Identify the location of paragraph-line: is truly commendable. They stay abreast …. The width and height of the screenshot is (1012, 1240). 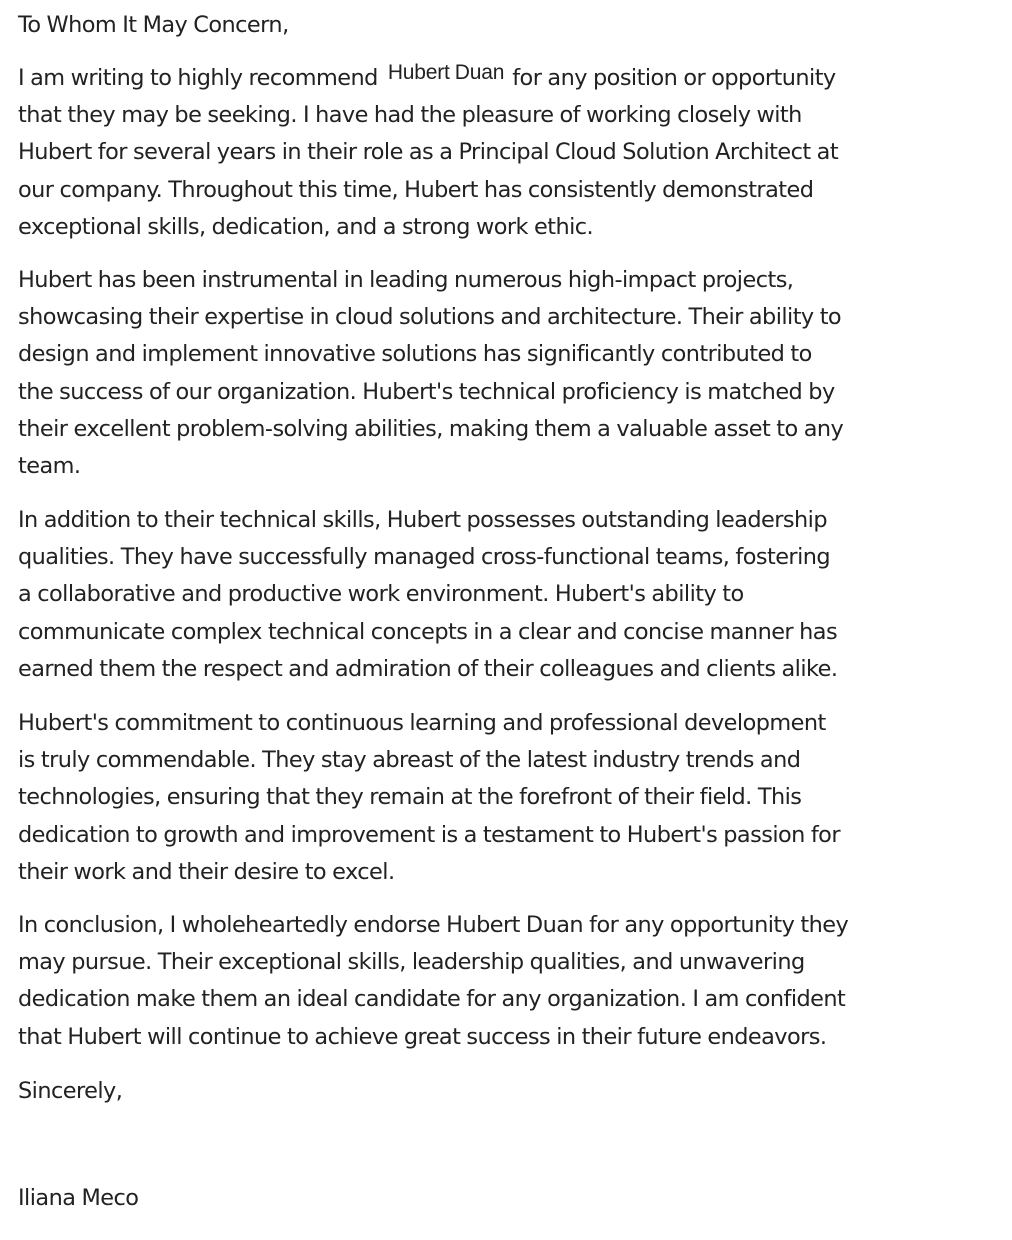
(409, 760).